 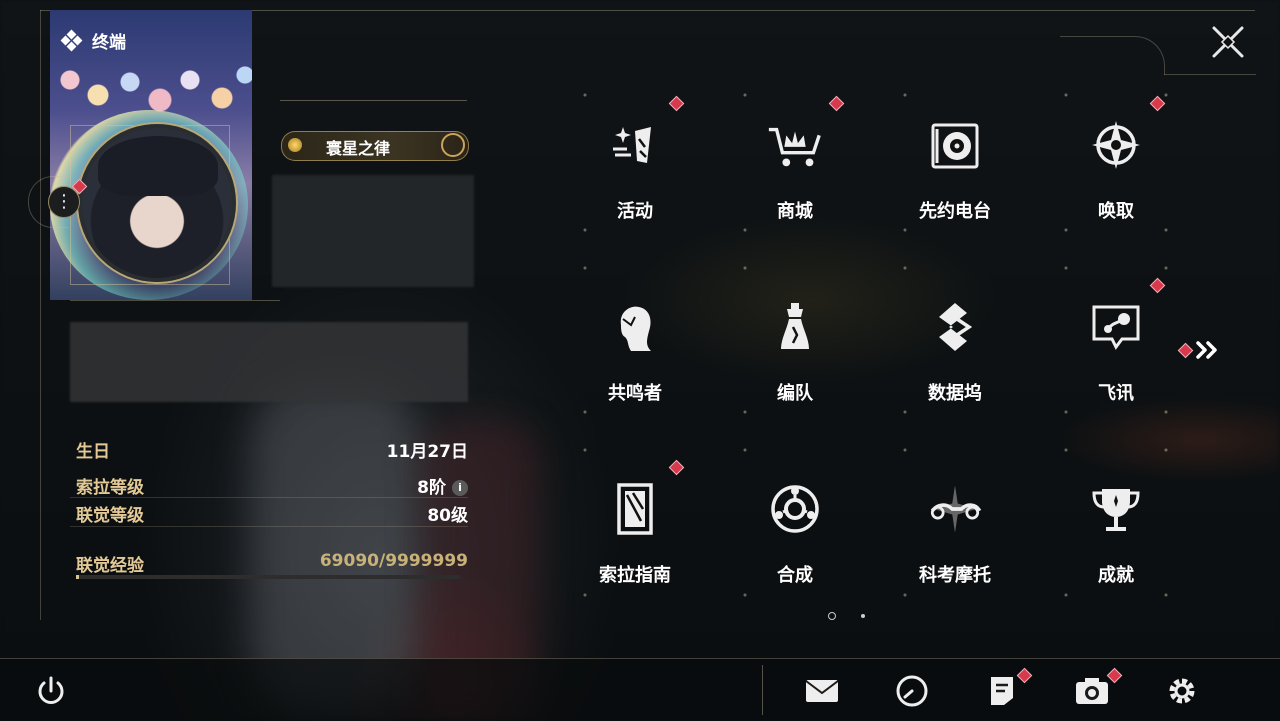 I want to click on bottom-separator, so click(x=762, y=690).